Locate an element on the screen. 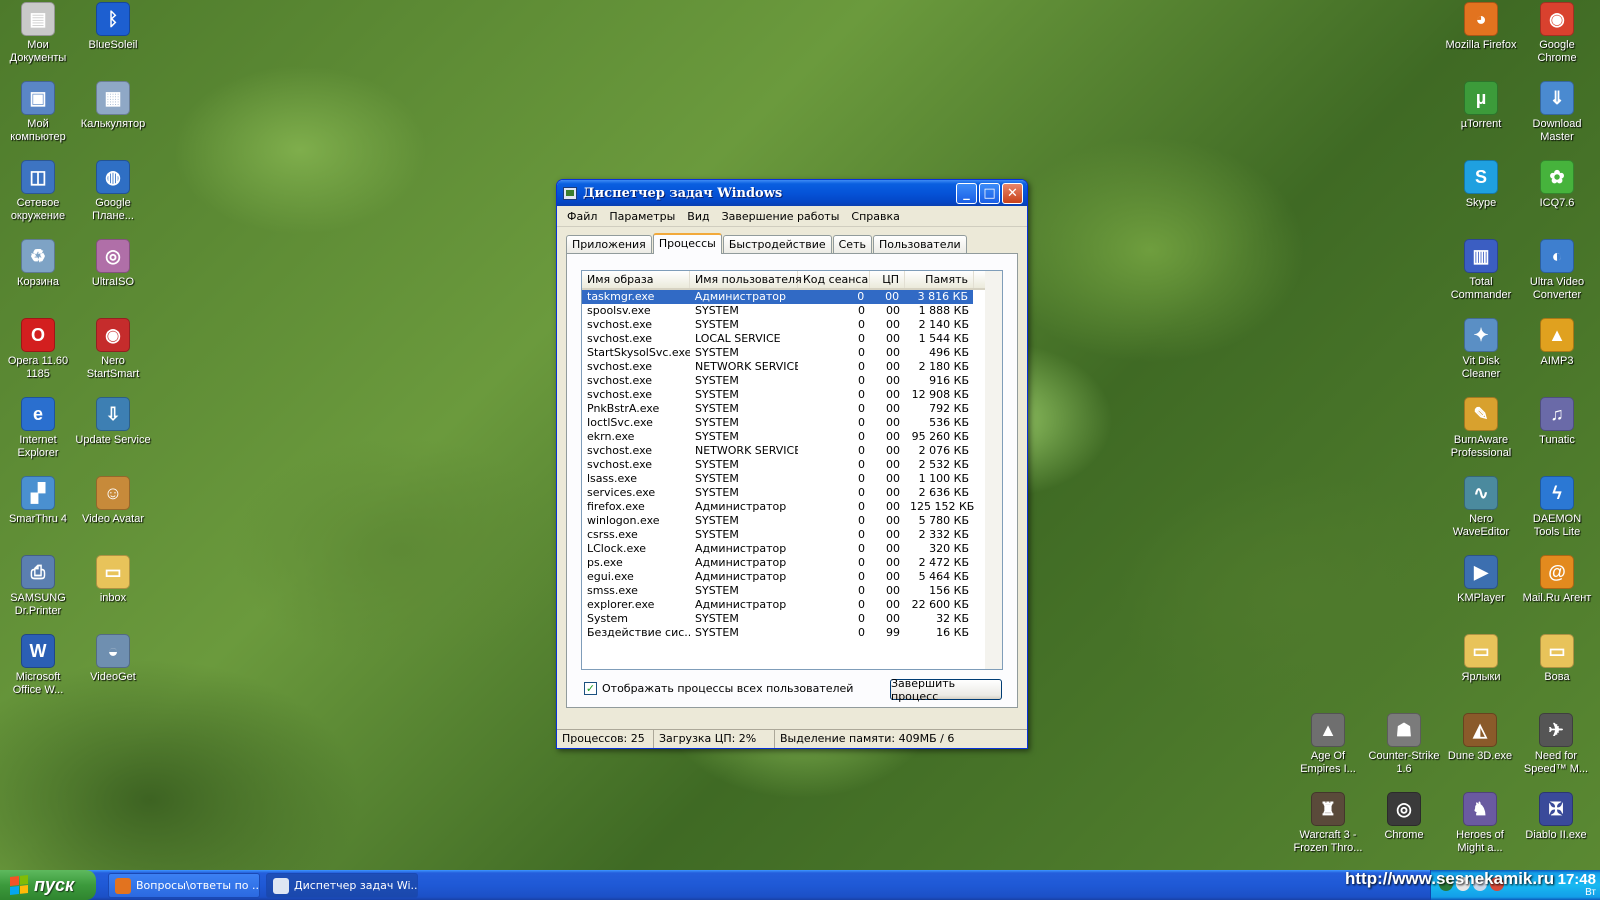 The image size is (1600, 900). process-row: winlogon.exe SYSTEM 0 00 5 780 КБ is located at coordinates (792, 521).